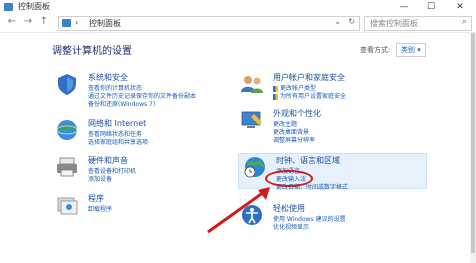  What do you see at coordinates (297, 113) in the screenshot?
I see `category-title: 外观和个性化` at bounding box center [297, 113].